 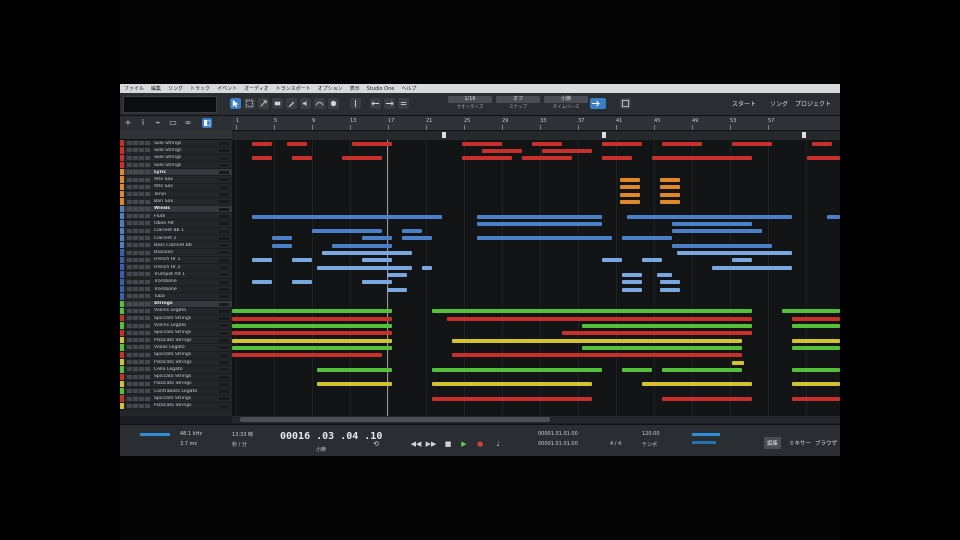 What do you see at coordinates (249, 103) in the screenshot?
I see `range-tool-icon` at bounding box center [249, 103].